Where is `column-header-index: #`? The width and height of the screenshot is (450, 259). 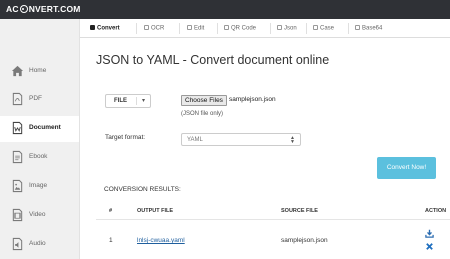 column-header-index: # is located at coordinates (111, 211).